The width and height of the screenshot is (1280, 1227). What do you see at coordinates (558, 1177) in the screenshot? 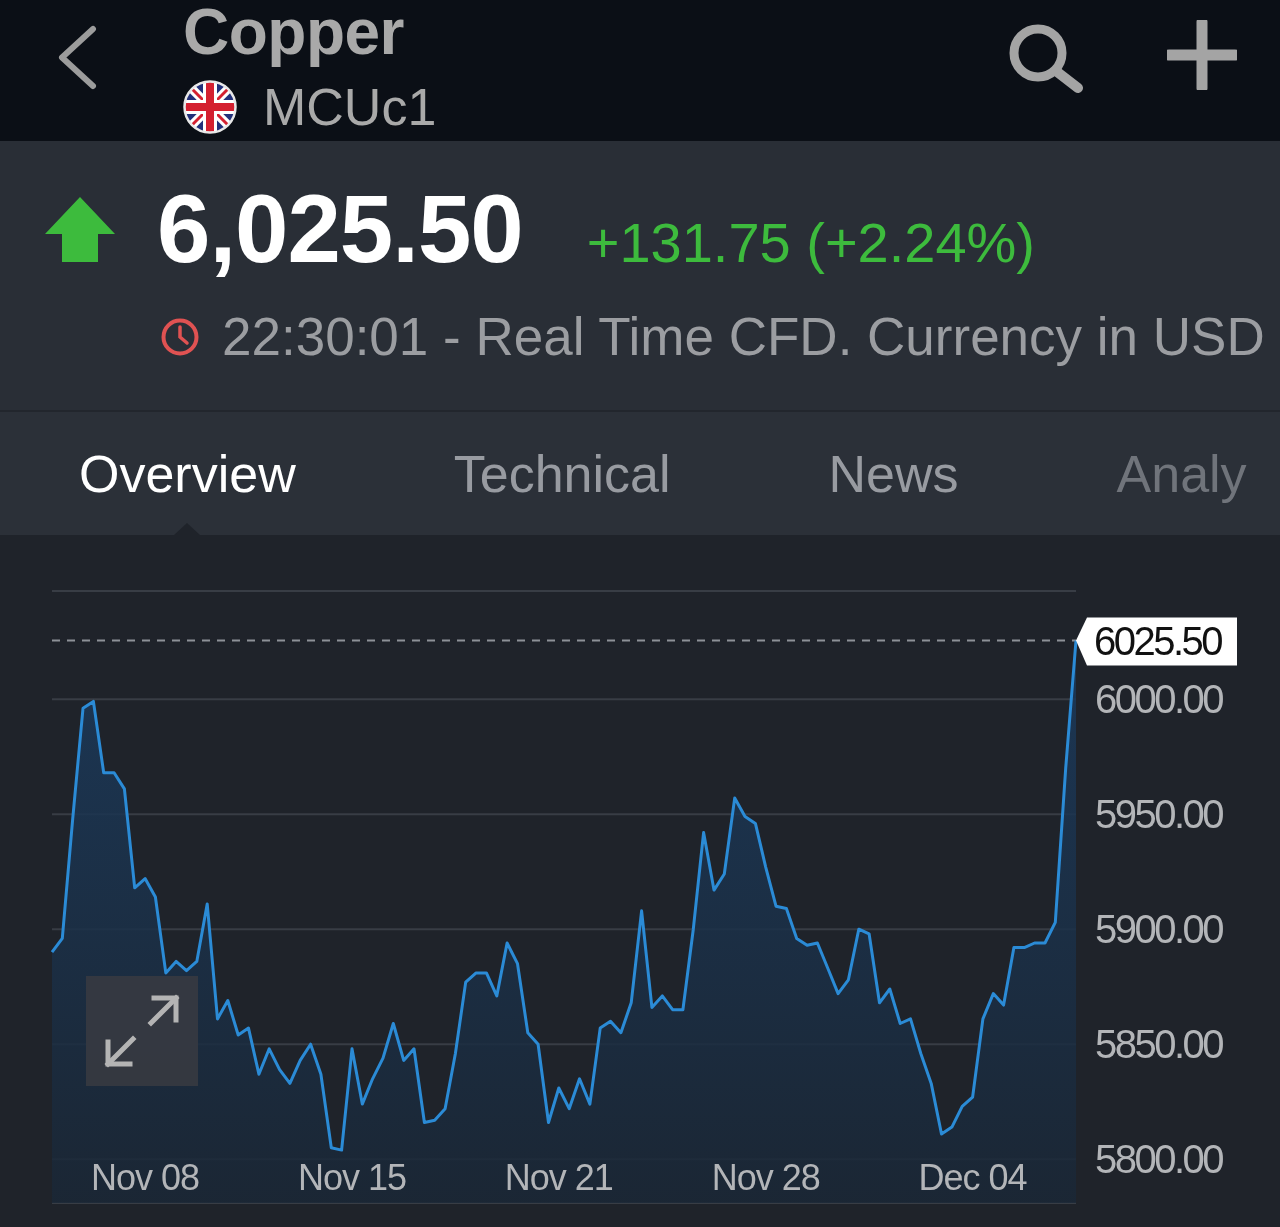
I see `x-axis-label: Nov 21` at bounding box center [558, 1177].